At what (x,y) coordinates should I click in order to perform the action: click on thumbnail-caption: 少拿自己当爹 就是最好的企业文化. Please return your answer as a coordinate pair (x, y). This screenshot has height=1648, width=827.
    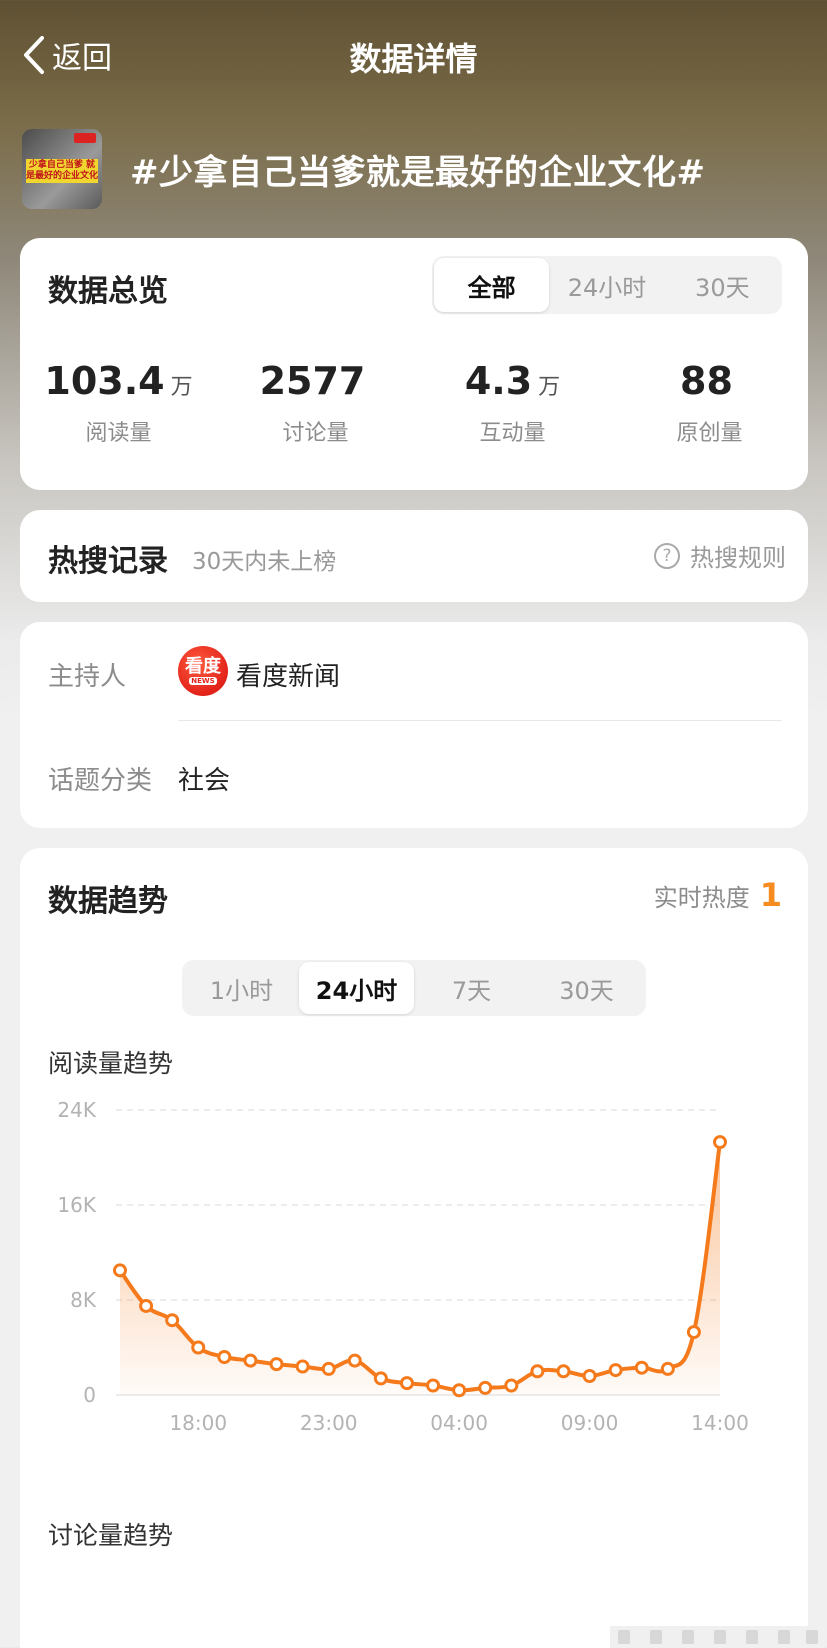
    Looking at the image, I should click on (62, 171).